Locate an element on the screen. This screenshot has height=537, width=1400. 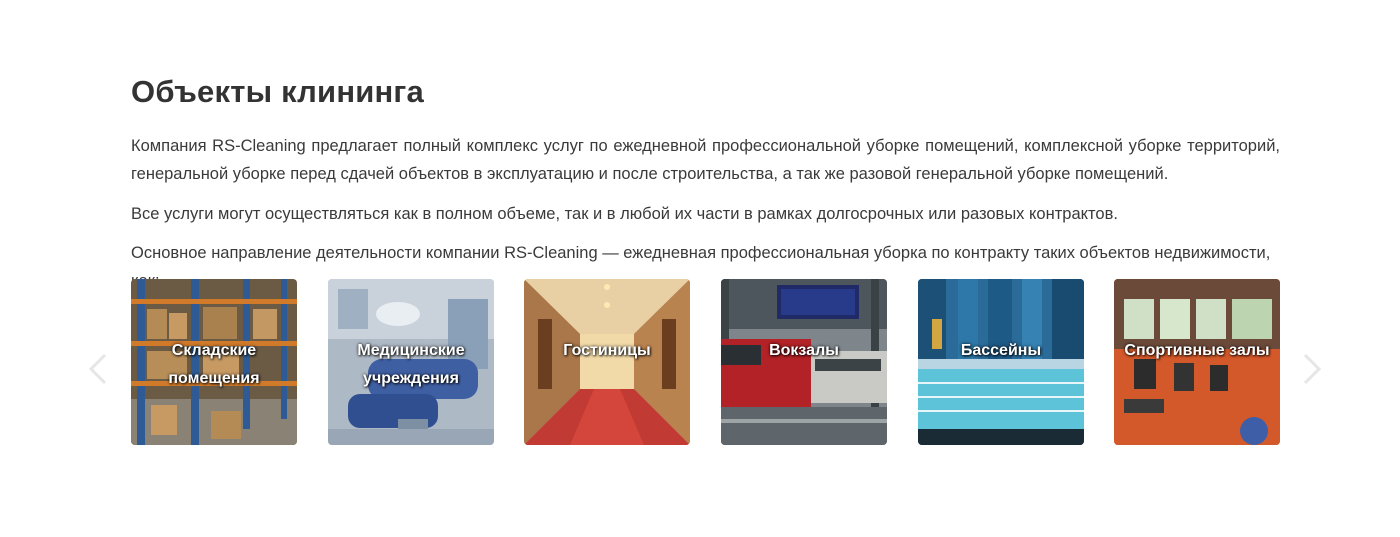
chevron-left-icon is located at coordinates (97, 369).